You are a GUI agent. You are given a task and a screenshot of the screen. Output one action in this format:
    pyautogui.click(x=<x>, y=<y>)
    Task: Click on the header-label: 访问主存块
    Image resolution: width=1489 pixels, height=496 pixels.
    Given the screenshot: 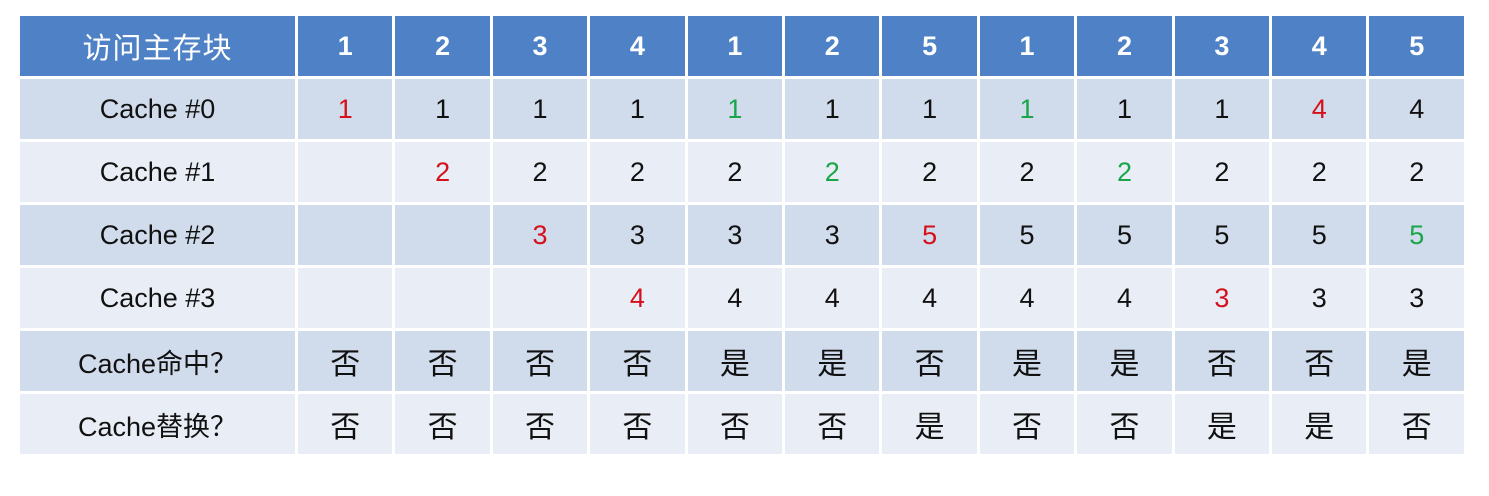 What is the action you would take?
    pyautogui.click(x=157, y=47)
    